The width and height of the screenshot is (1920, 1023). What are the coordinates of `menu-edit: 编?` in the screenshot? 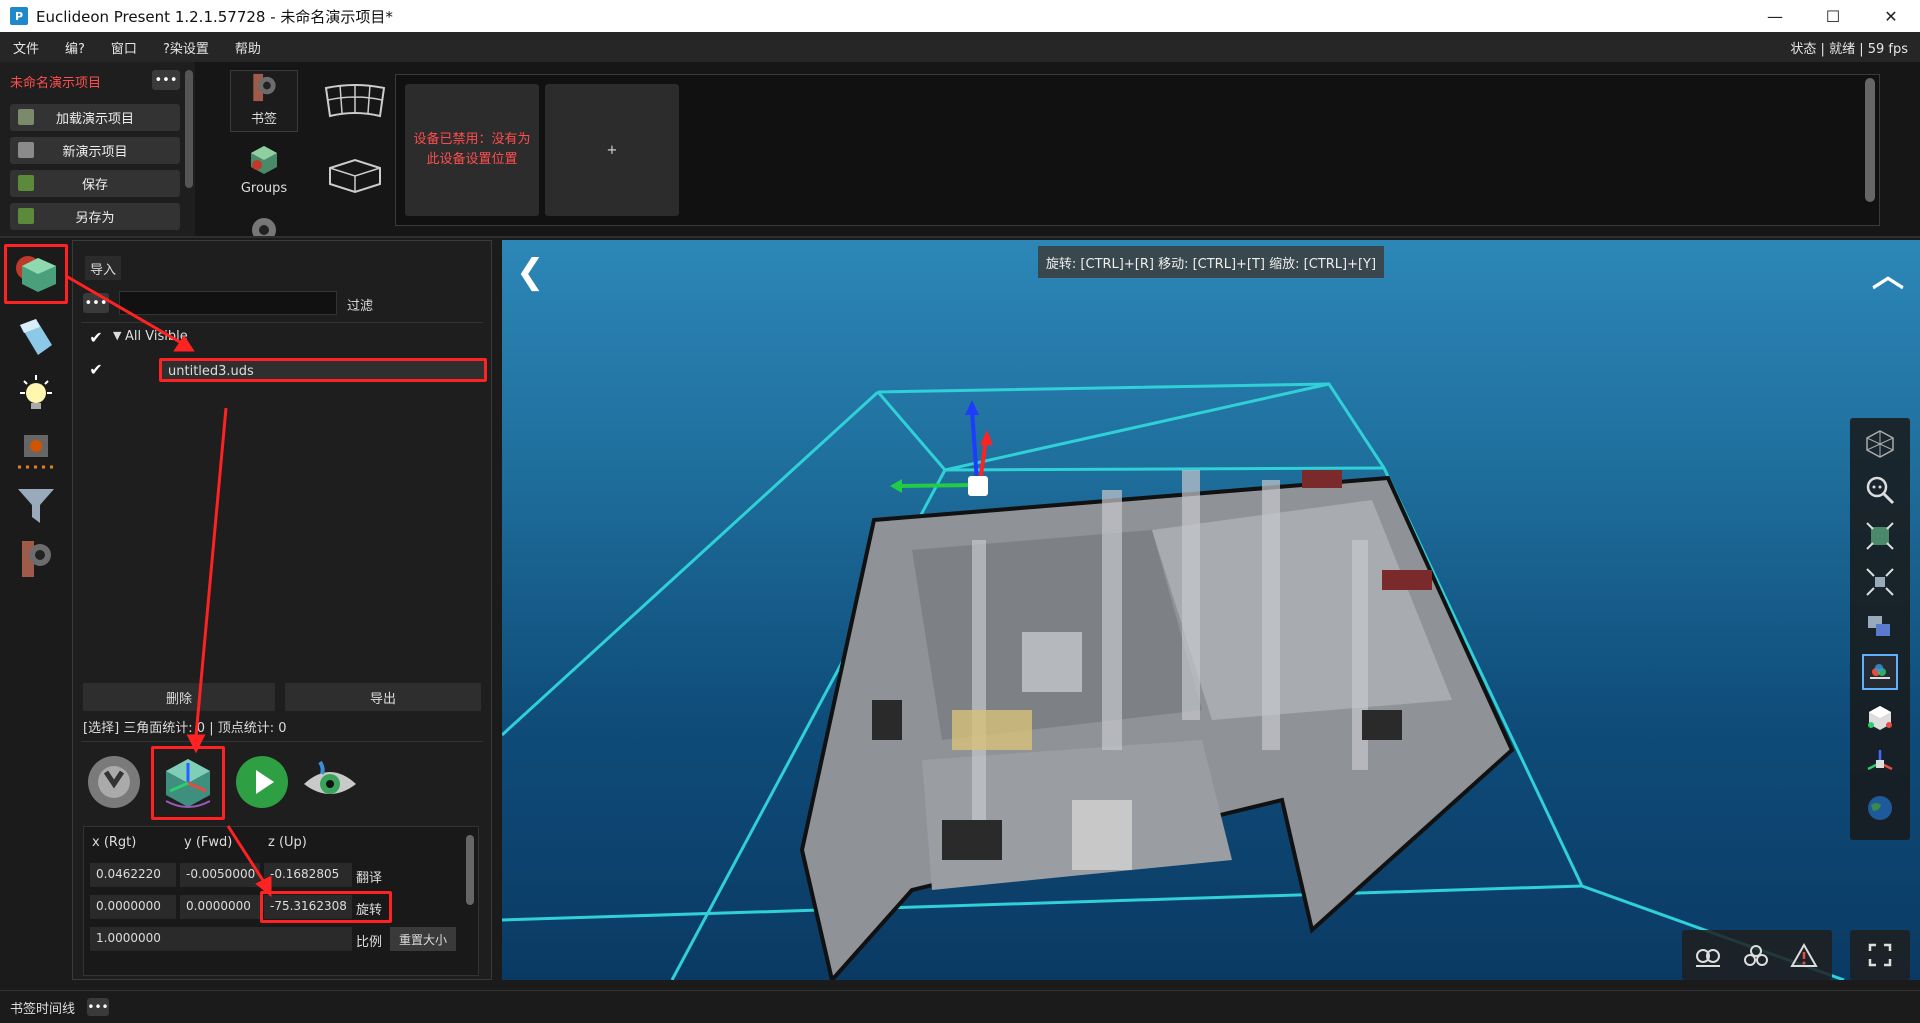 It's located at (75, 47).